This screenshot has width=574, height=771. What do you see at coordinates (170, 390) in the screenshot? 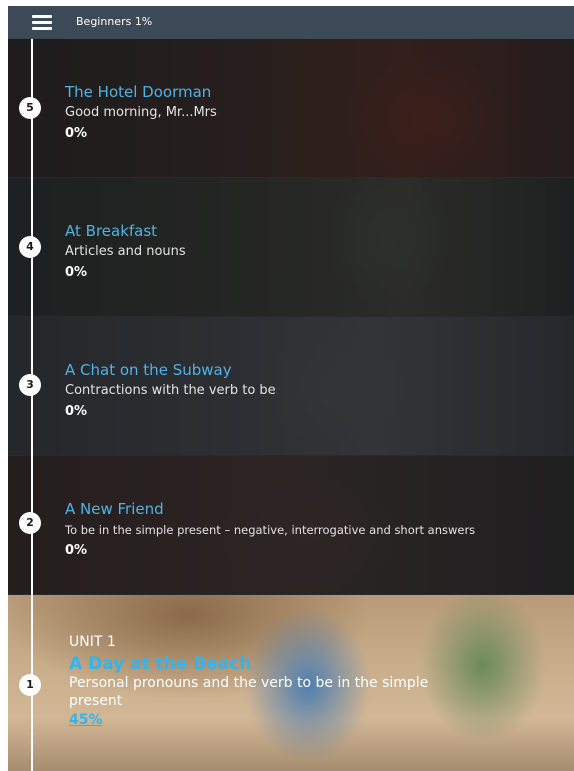
I see `lesson-subtitle: Contractions with the verb to be` at bounding box center [170, 390].